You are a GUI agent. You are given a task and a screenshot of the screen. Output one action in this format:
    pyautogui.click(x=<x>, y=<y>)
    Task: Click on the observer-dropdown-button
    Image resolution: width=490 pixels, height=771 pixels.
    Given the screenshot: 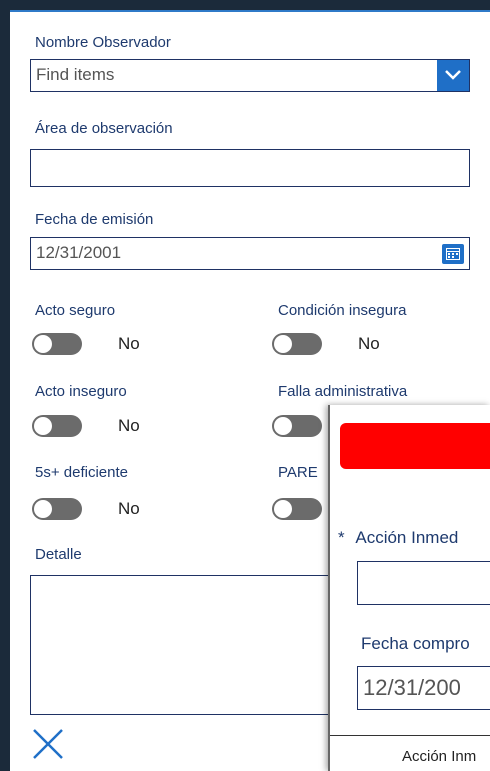 What is the action you would take?
    pyautogui.click(x=453, y=75)
    